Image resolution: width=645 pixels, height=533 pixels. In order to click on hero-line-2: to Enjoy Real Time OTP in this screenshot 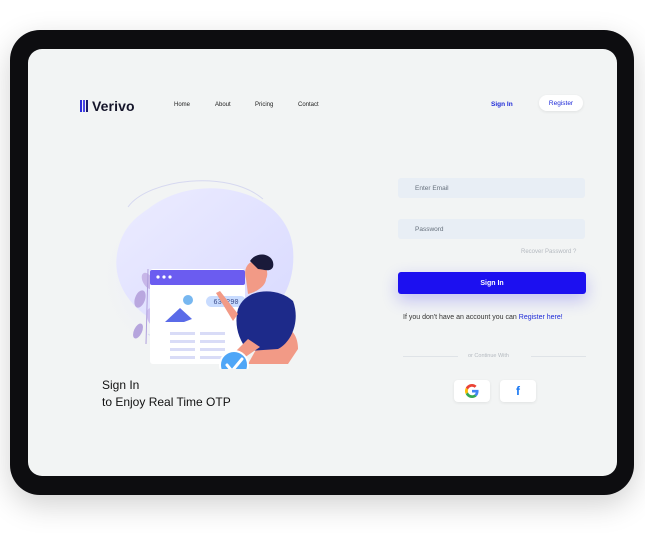, I will do `click(166, 402)`.